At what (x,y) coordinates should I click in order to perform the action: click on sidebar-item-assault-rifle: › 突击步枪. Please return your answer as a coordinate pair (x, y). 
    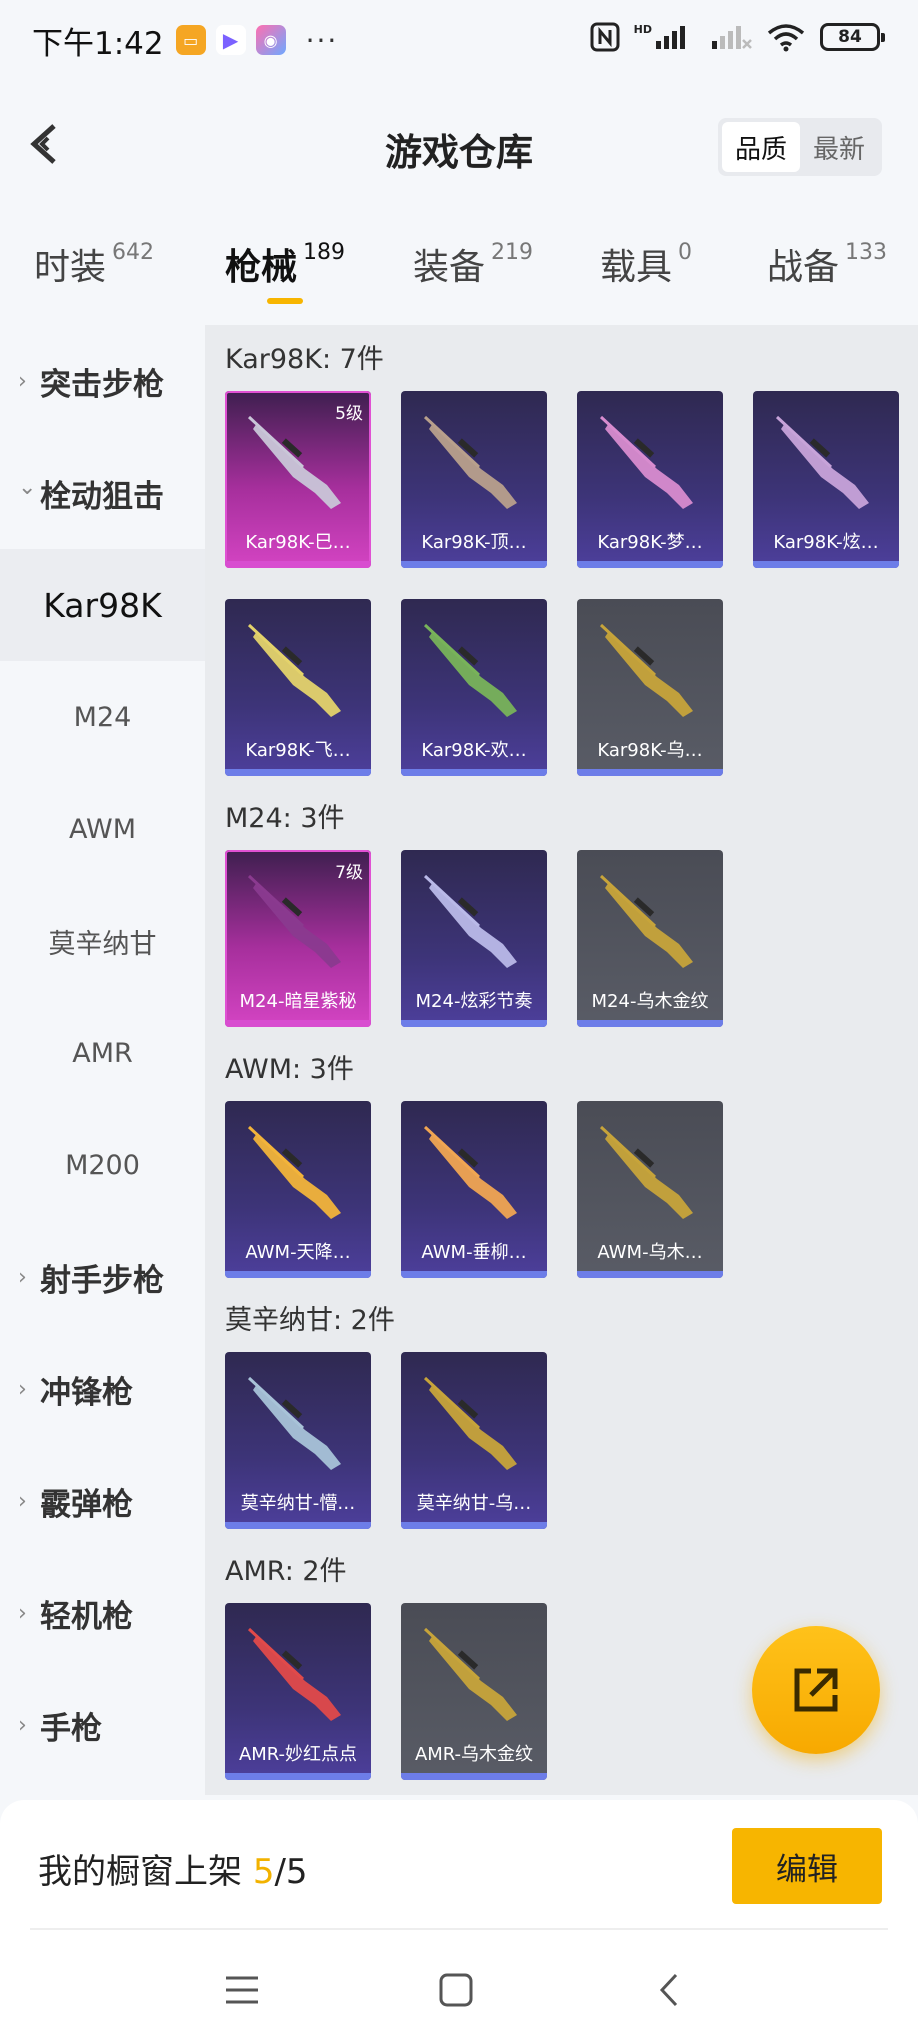
    Looking at the image, I should click on (102, 381).